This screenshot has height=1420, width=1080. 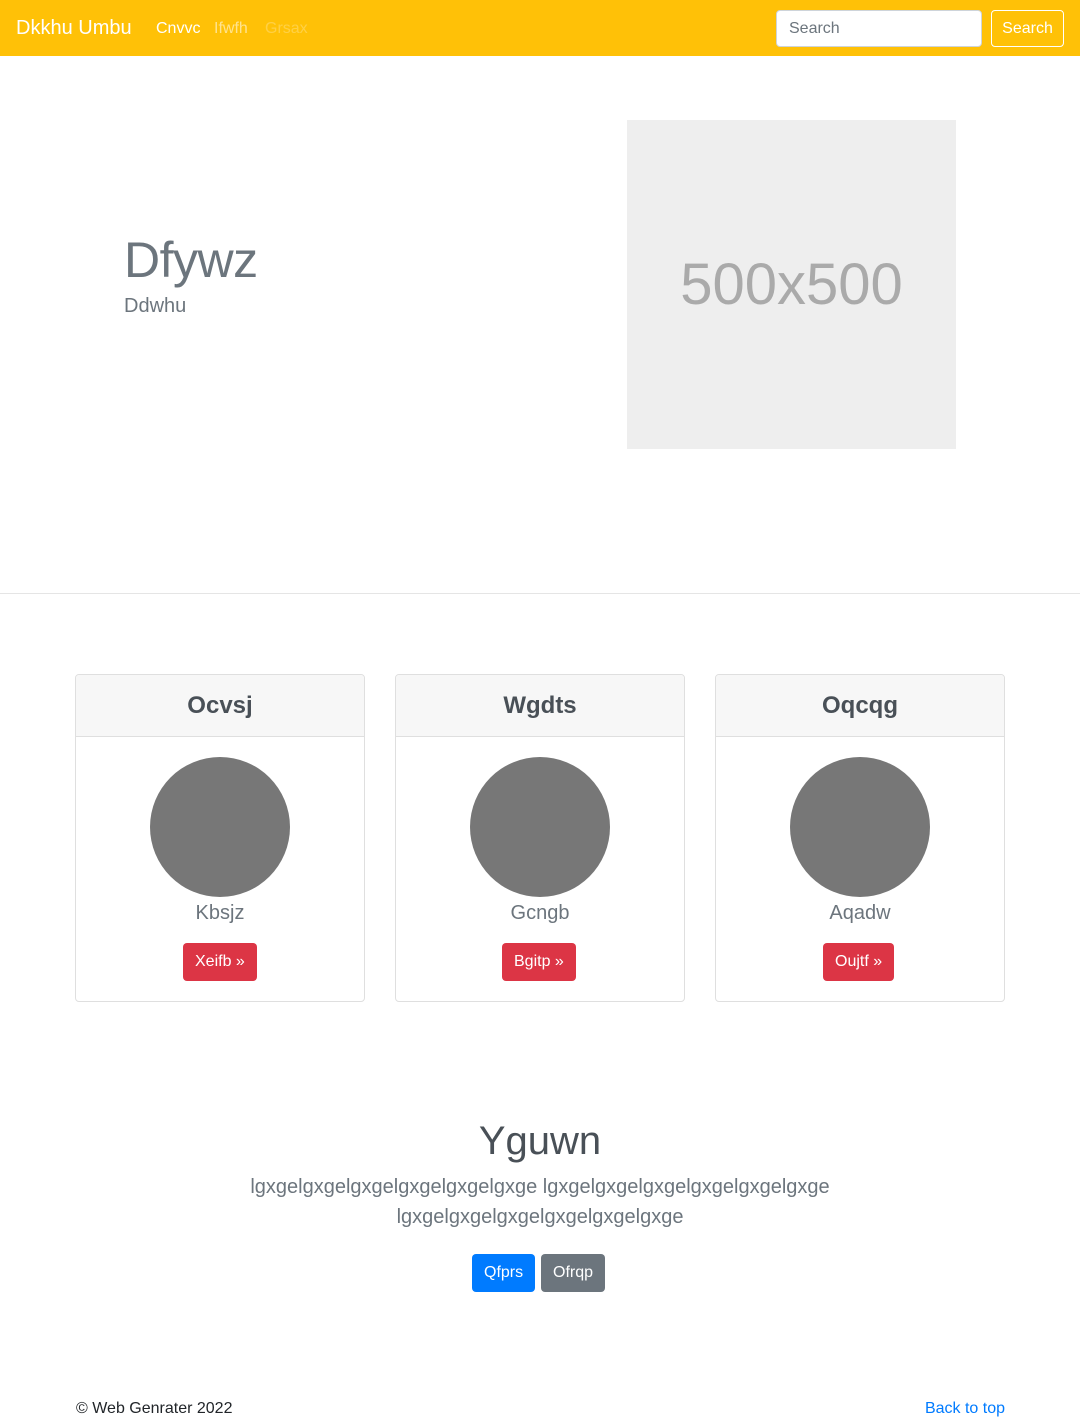 What do you see at coordinates (191, 260) in the screenshot?
I see `hero-title: Dfywz` at bounding box center [191, 260].